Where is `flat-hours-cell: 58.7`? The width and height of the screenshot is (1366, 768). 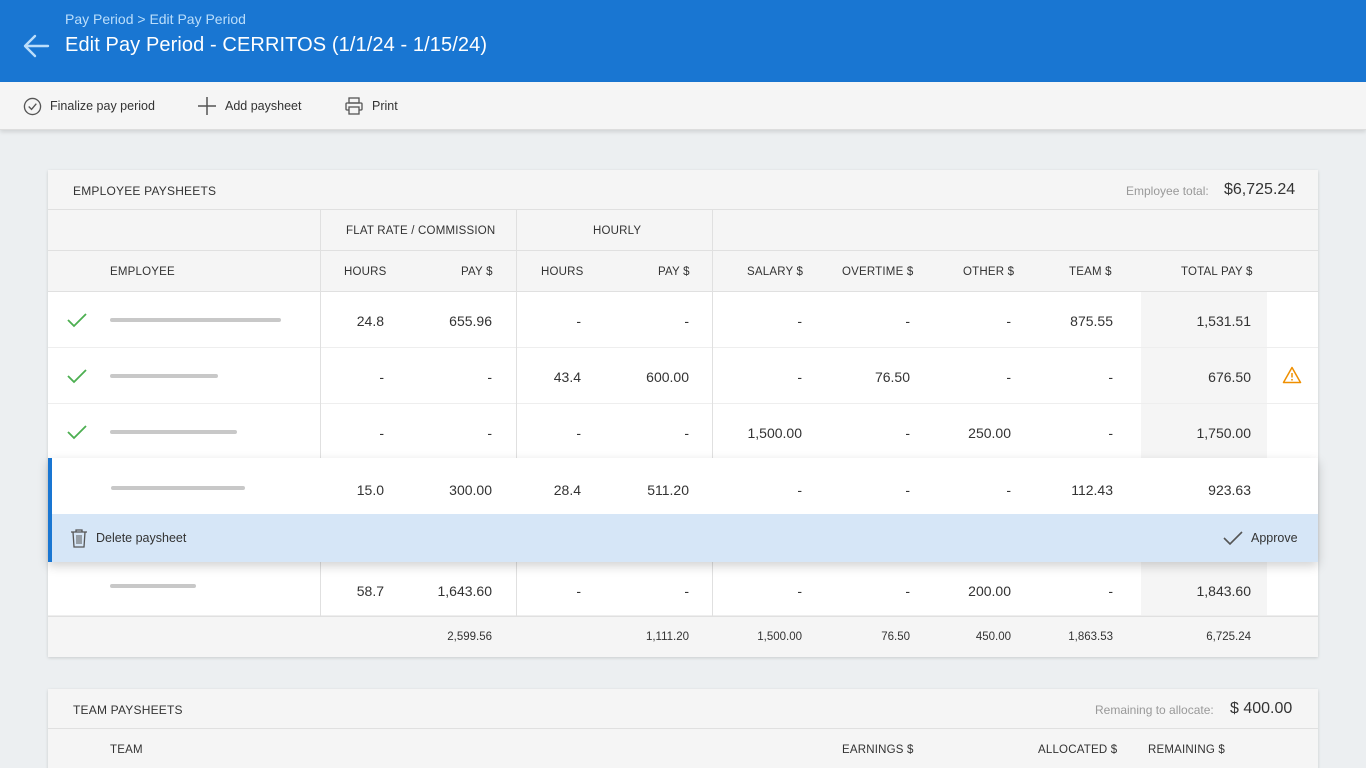
flat-hours-cell: 58.7 is located at coordinates (370, 591).